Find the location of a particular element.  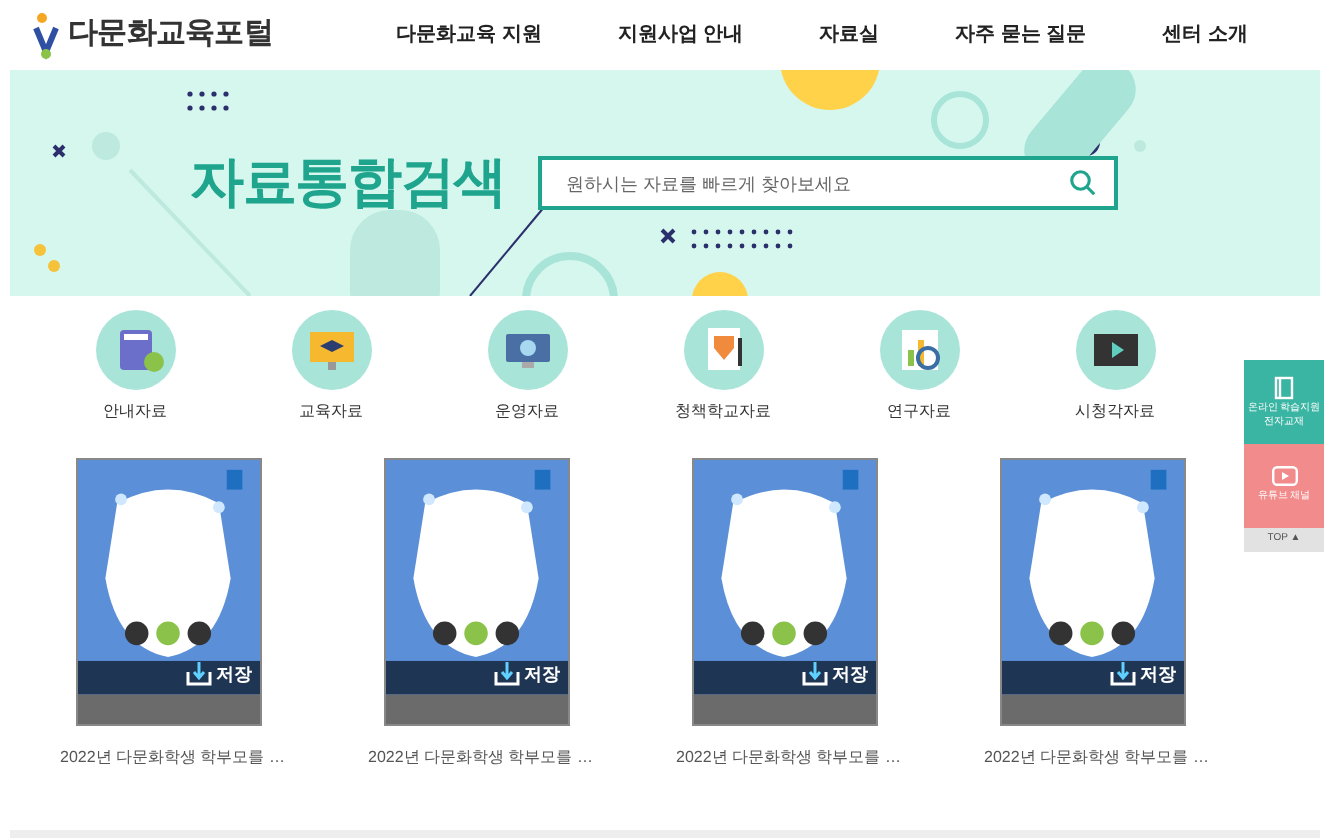

logo-icon is located at coordinates (46, 35).